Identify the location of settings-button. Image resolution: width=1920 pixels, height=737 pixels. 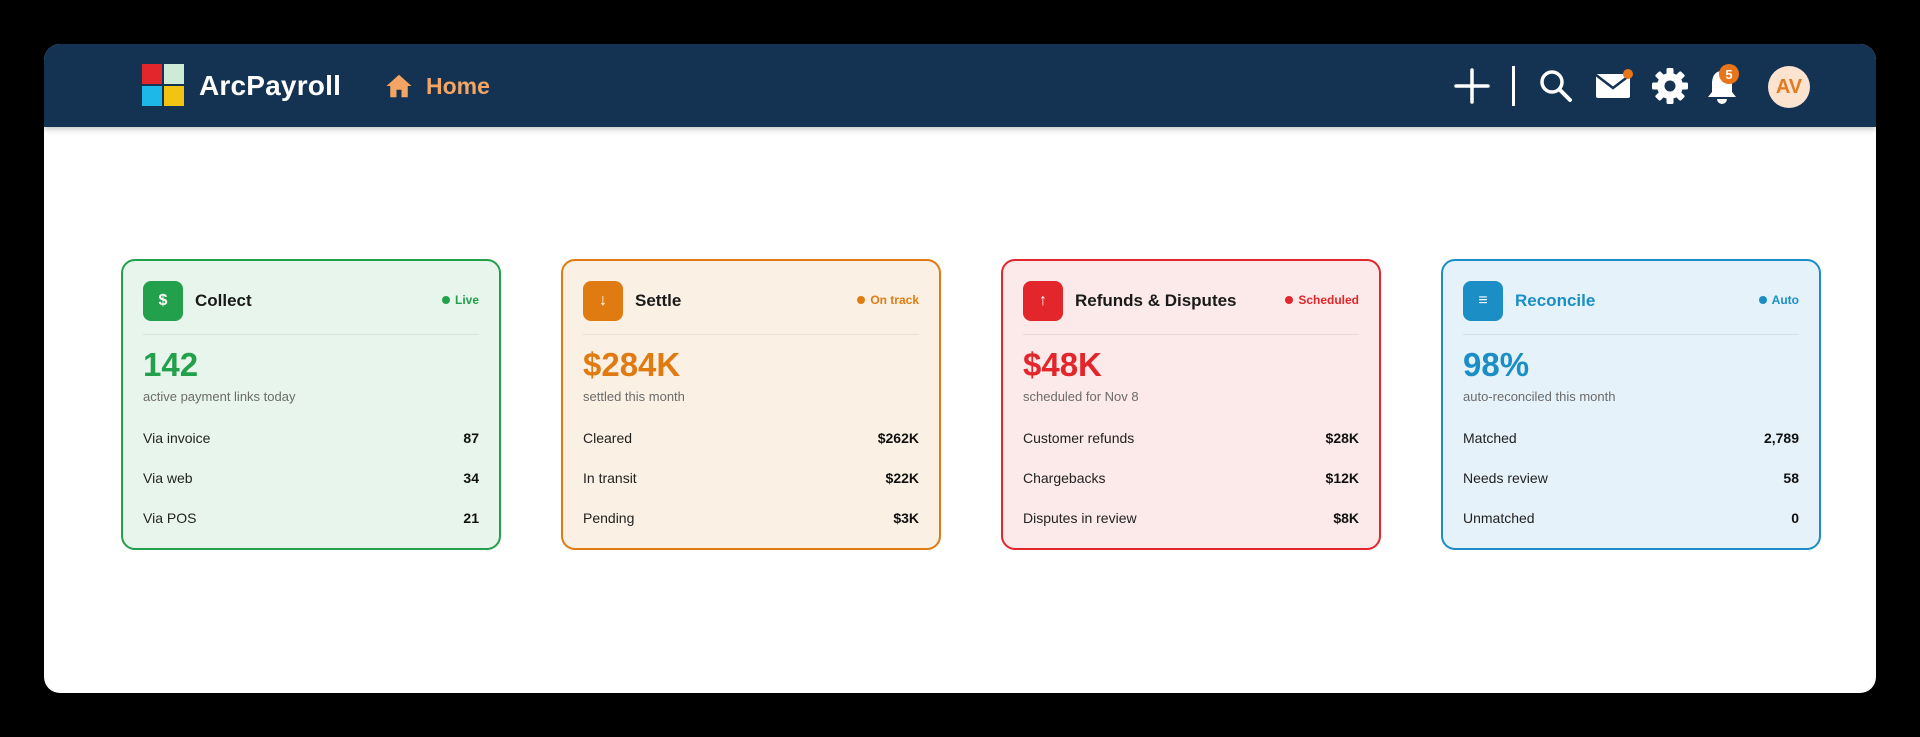
(1670, 86).